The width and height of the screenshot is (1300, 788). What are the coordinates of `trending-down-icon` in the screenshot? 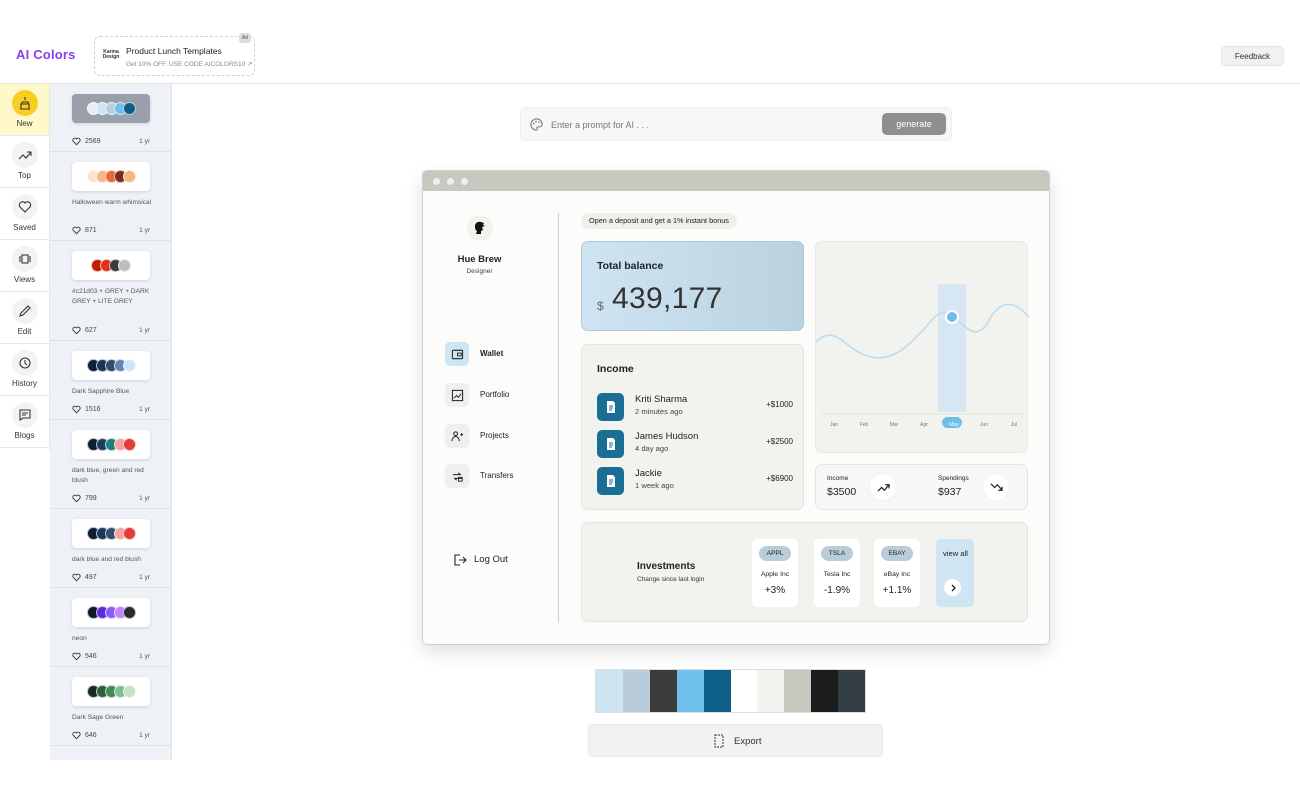 It's located at (996, 487).